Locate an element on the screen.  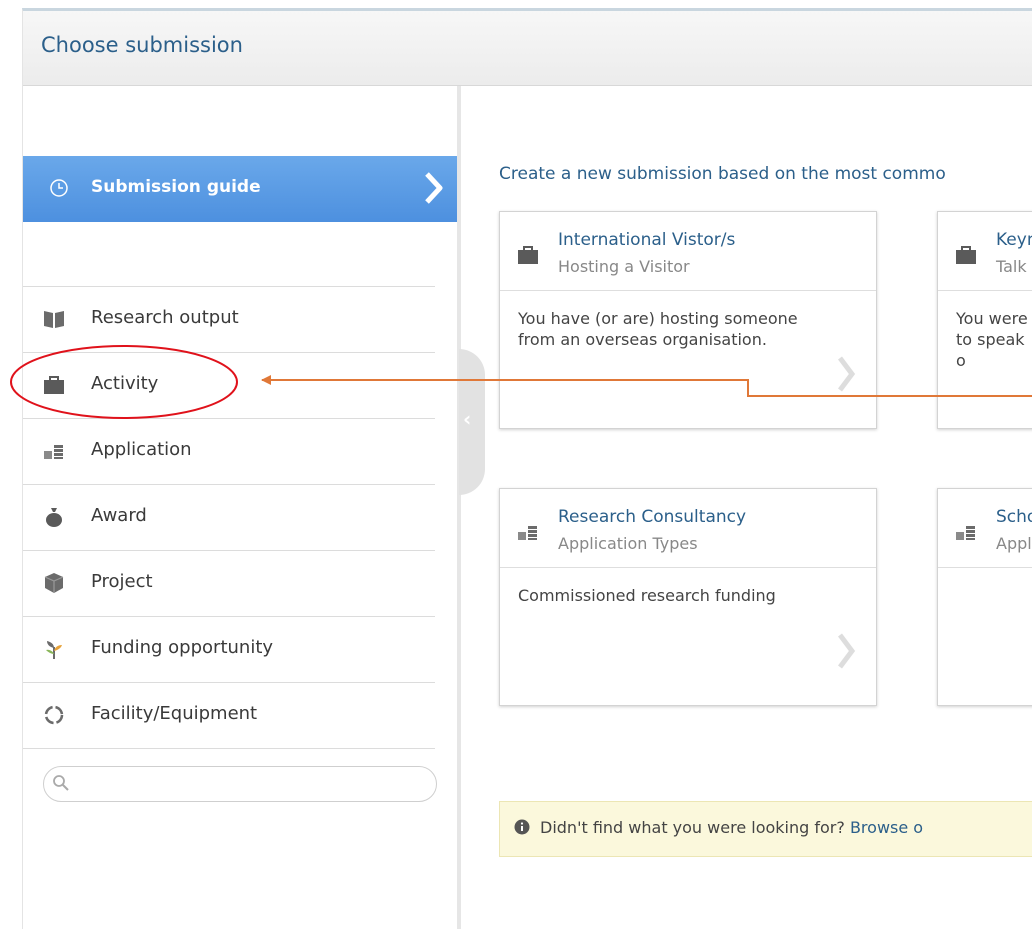
card-subtitle: Appli is located at coordinates (1014, 543).